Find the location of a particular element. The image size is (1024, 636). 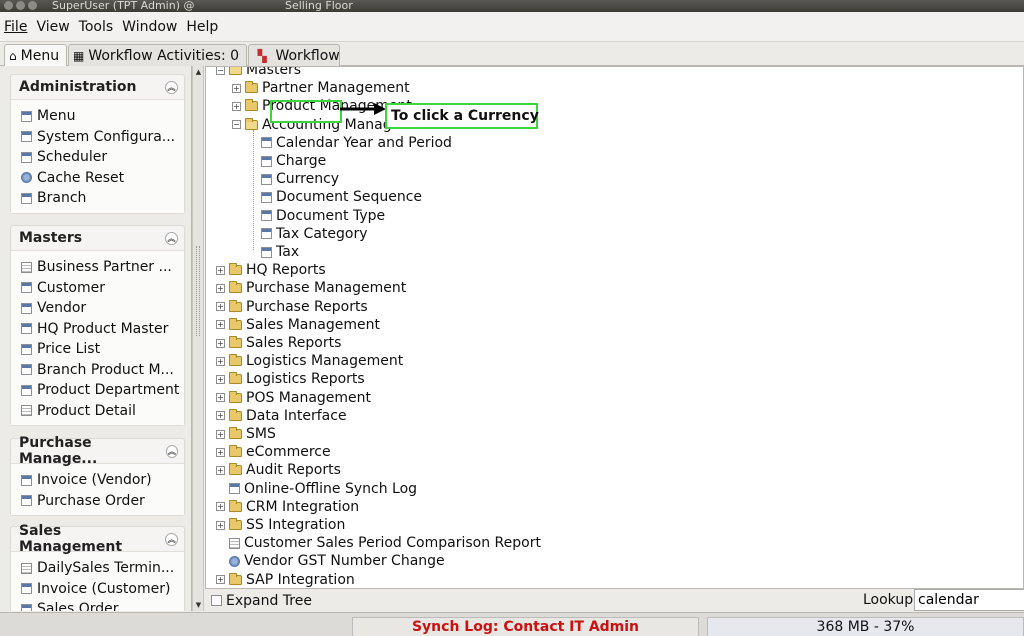

tree-node-currency: Currency is located at coordinates (300, 179).